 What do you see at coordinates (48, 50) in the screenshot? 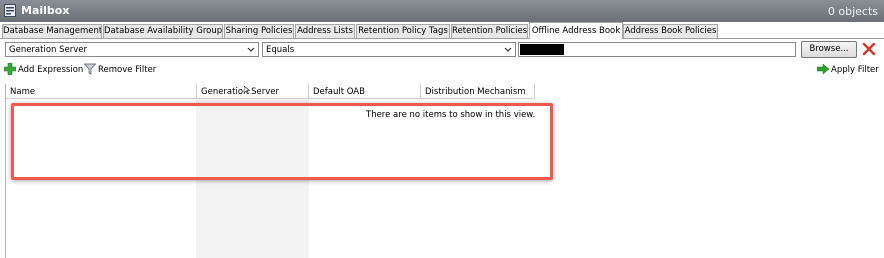
I see `filter-attribute-value: Generation Server` at bounding box center [48, 50].